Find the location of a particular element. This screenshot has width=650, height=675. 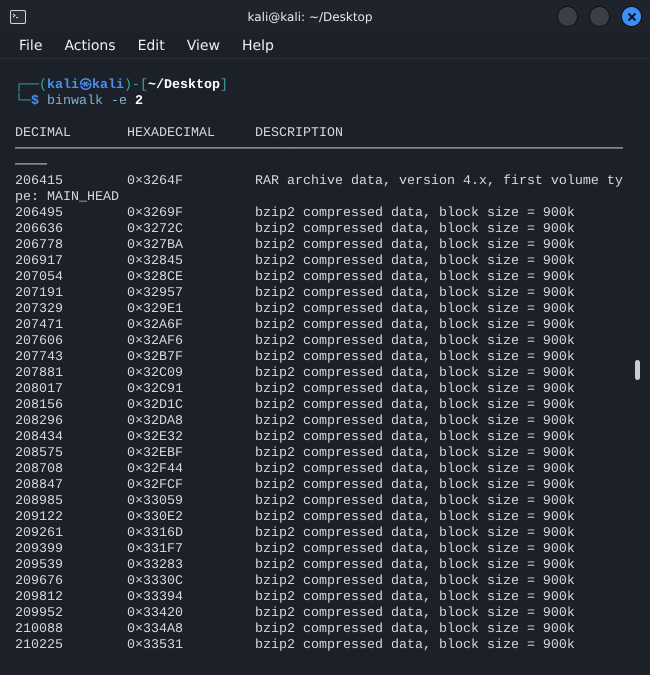

hex-cell-text: 0×33283 is located at coordinates (155, 566).